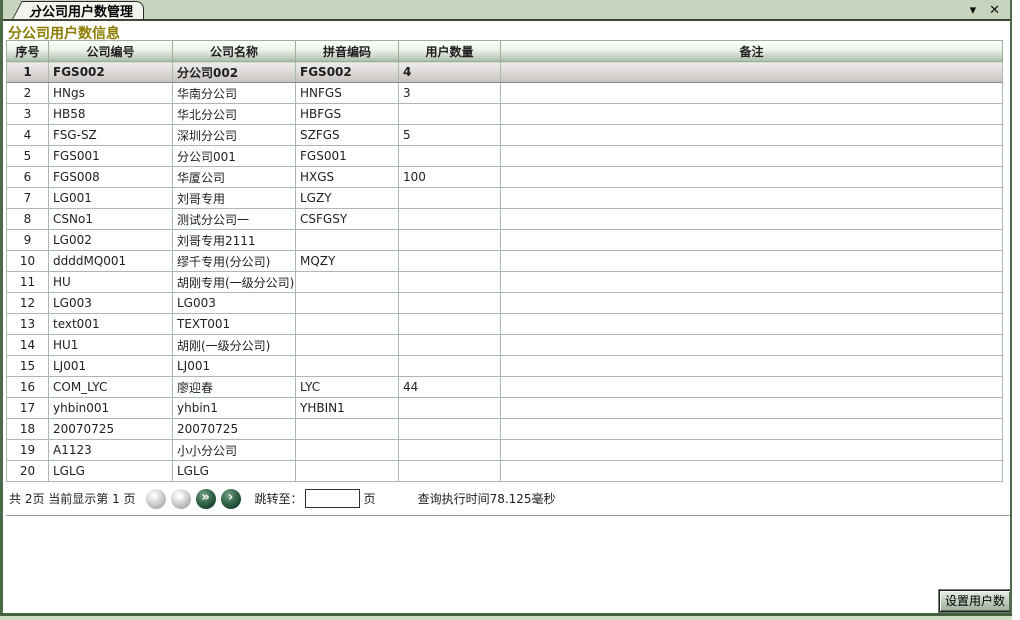 The height and width of the screenshot is (620, 1020). I want to click on cell-index: 7, so click(27, 198).